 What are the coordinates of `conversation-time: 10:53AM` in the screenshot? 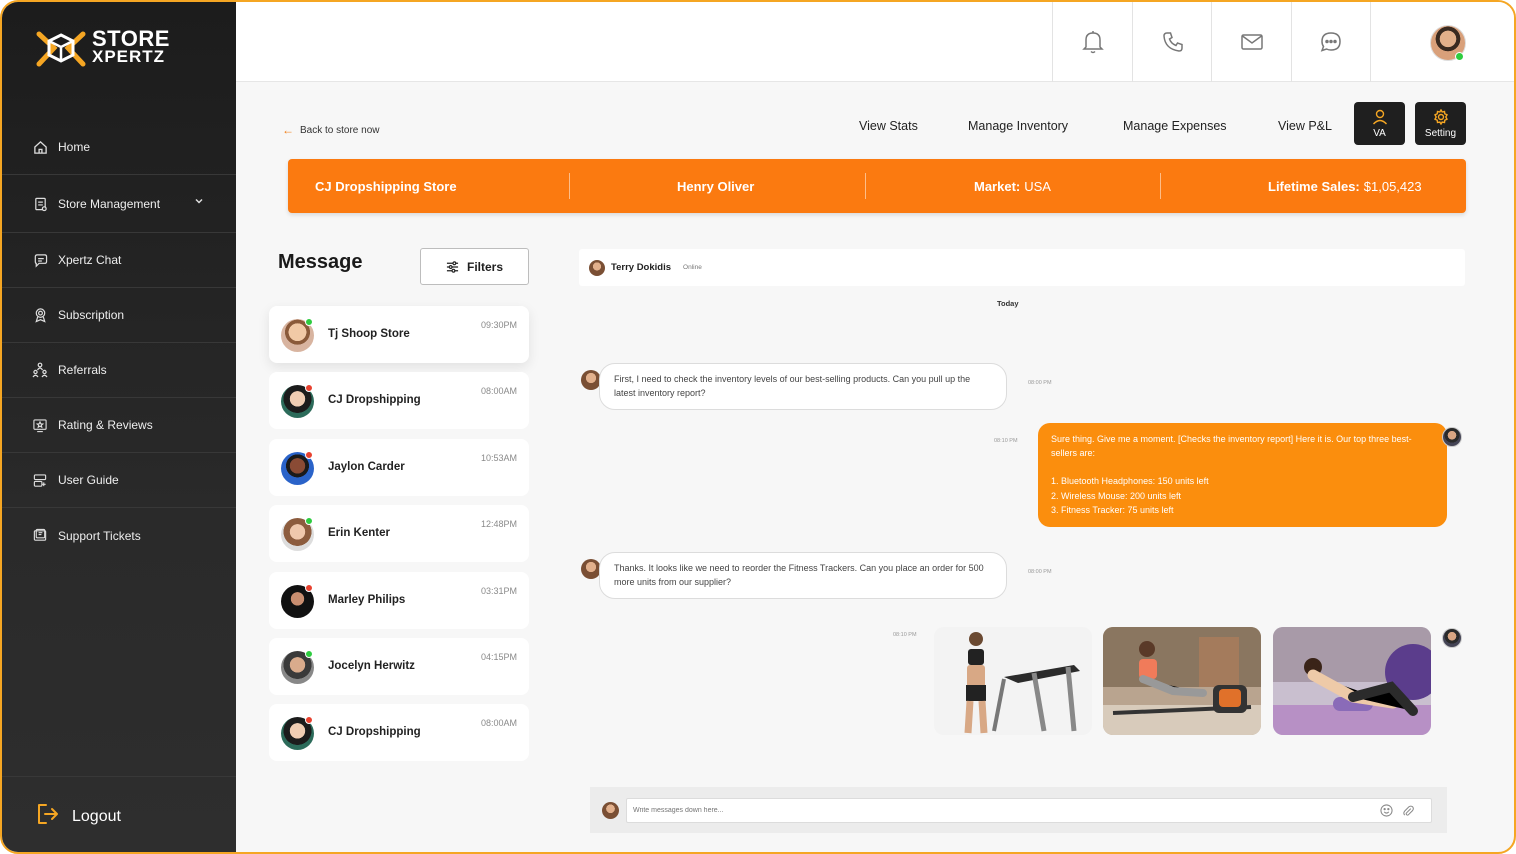 It's located at (498, 458).